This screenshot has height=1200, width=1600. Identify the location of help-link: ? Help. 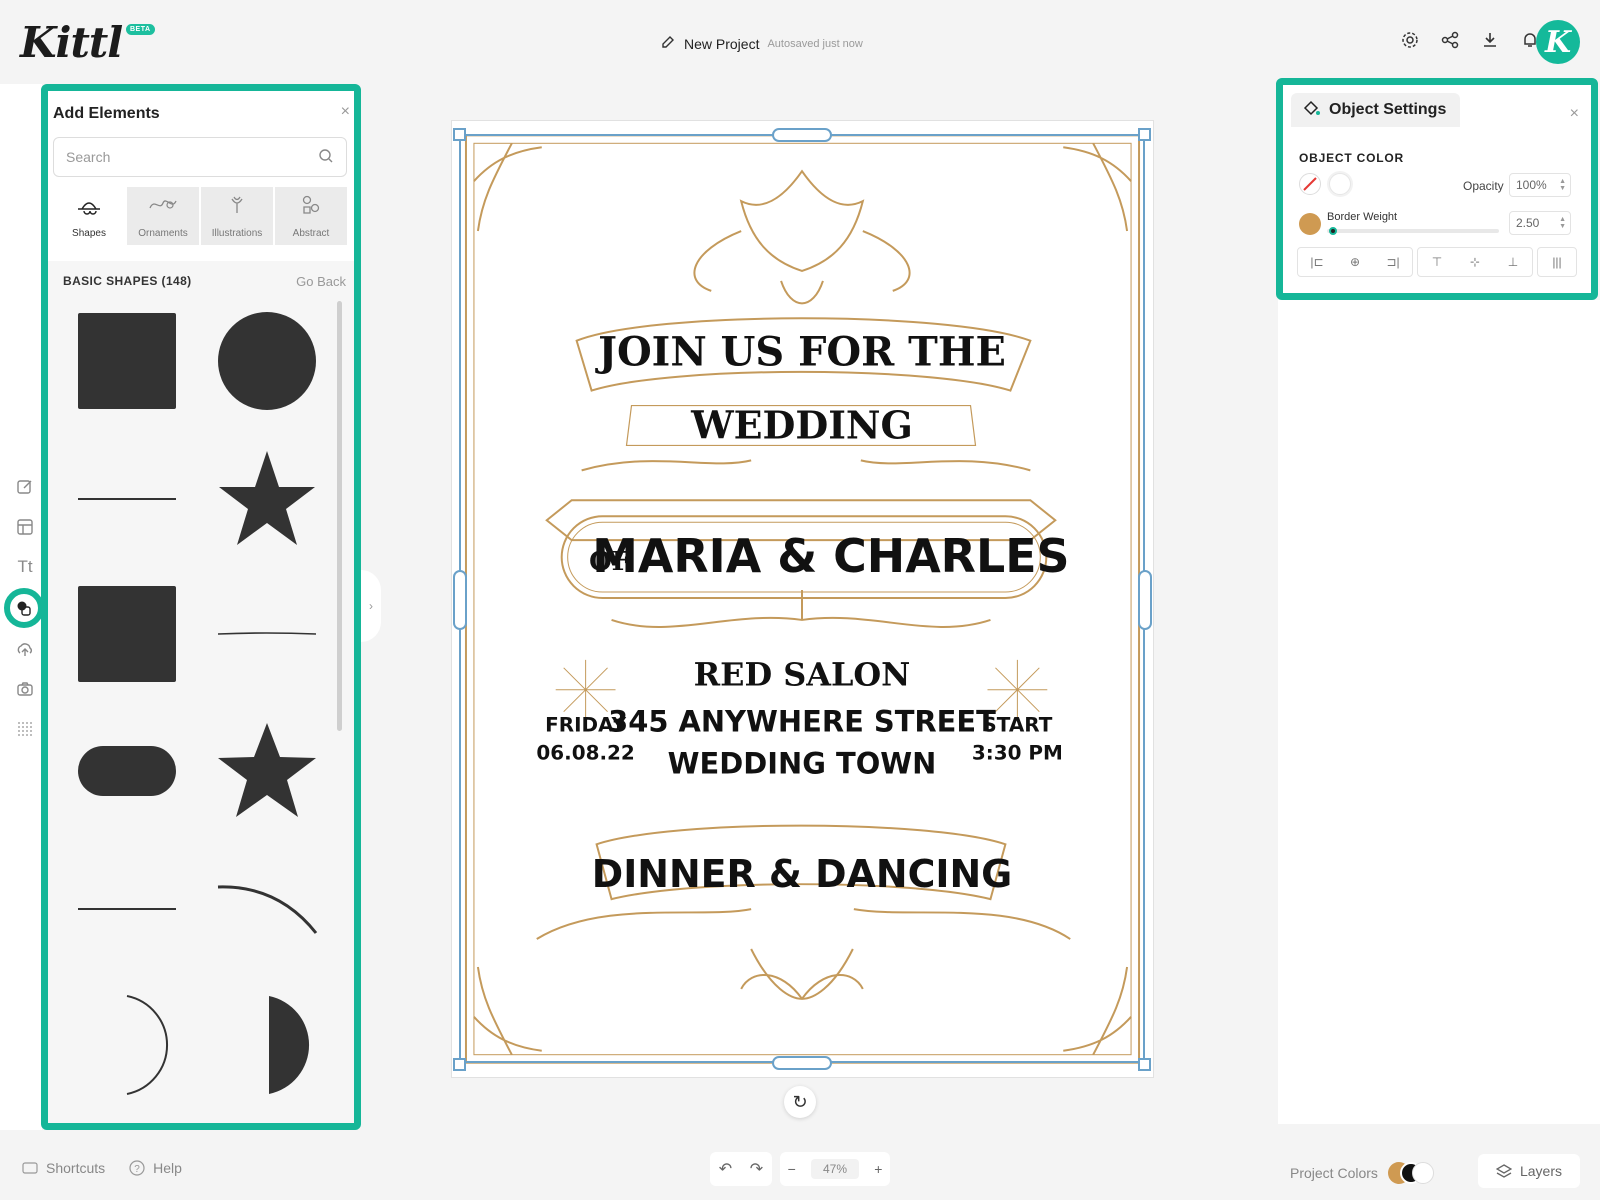
(155, 1168).